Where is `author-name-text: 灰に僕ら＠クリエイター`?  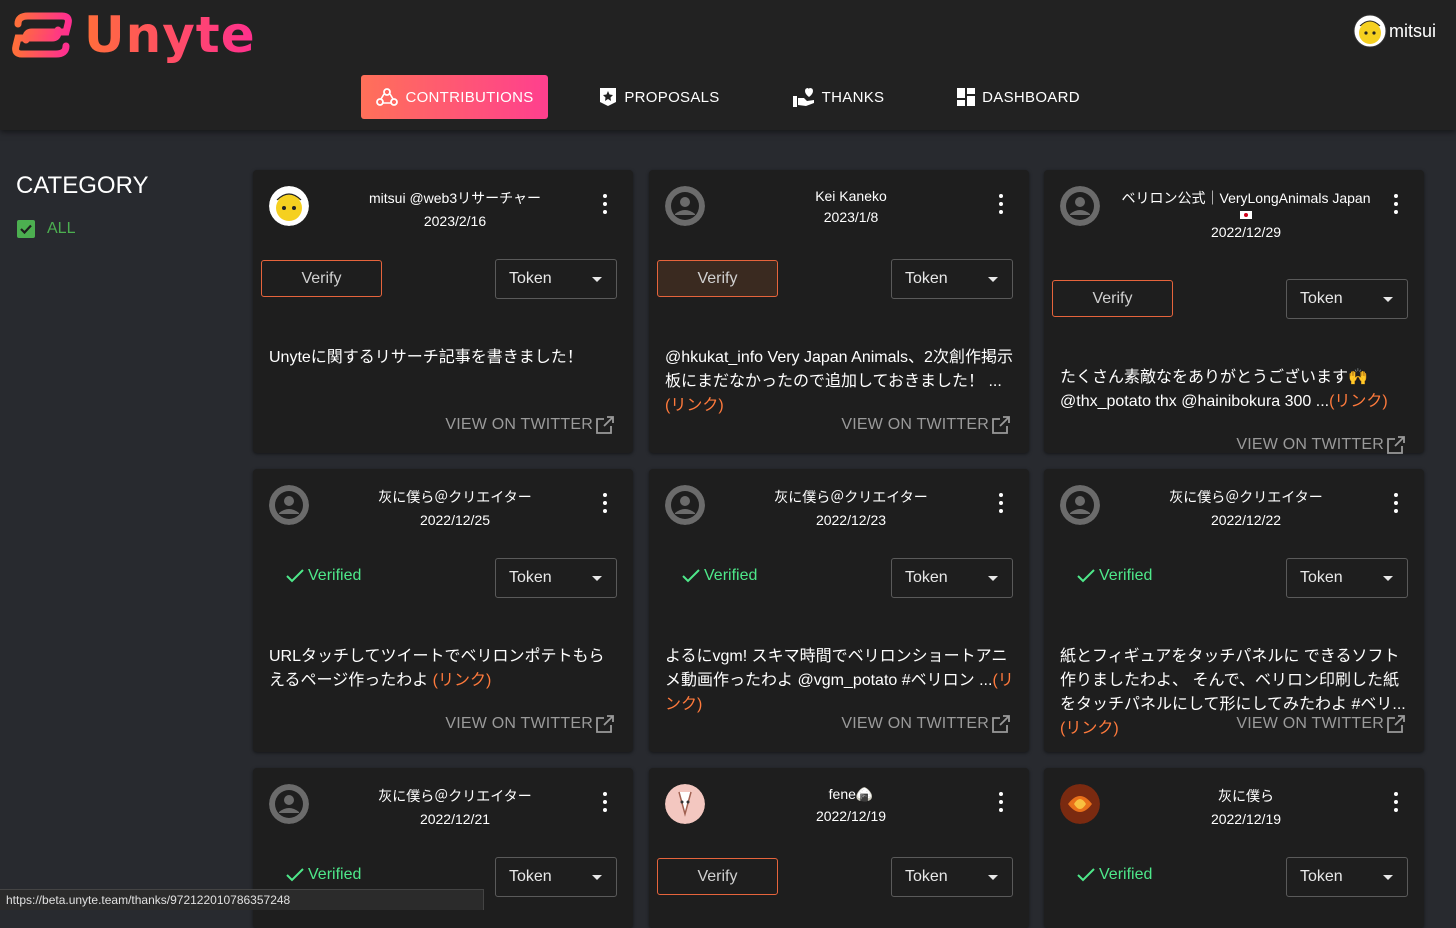 author-name-text: 灰に僕ら＠クリエイター is located at coordinates (455, 497).